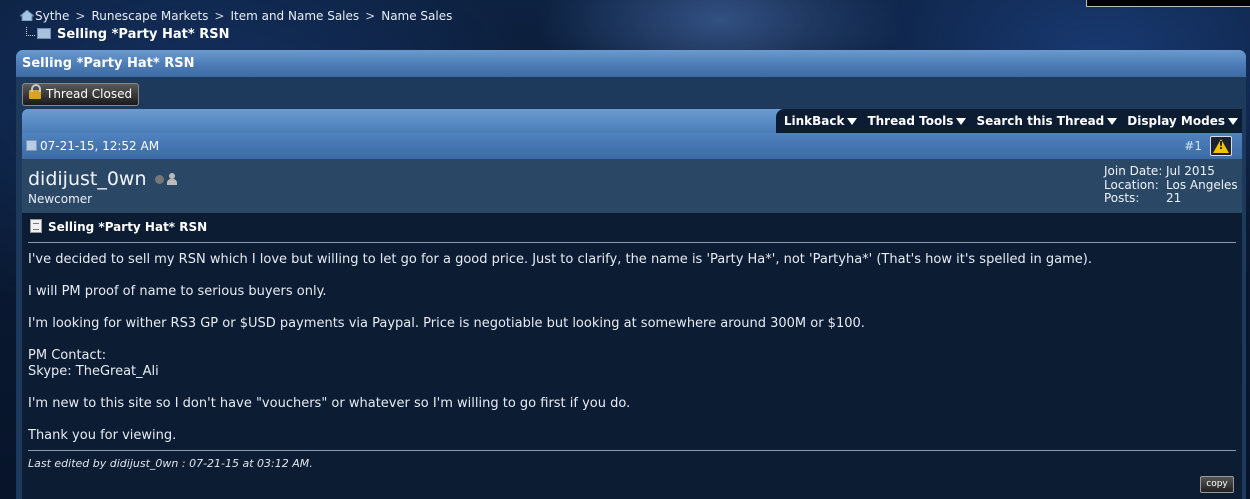  What do you see at coordinates (67, 355) in the screenshot?
I see `pm-contact-line: PM Contact:` at bounding box center [67, 355].